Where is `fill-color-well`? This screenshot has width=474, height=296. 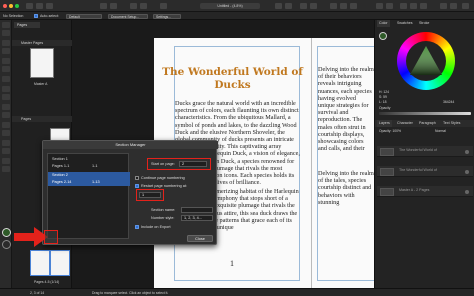
fill-color-well is located at coordinates (6, 232).